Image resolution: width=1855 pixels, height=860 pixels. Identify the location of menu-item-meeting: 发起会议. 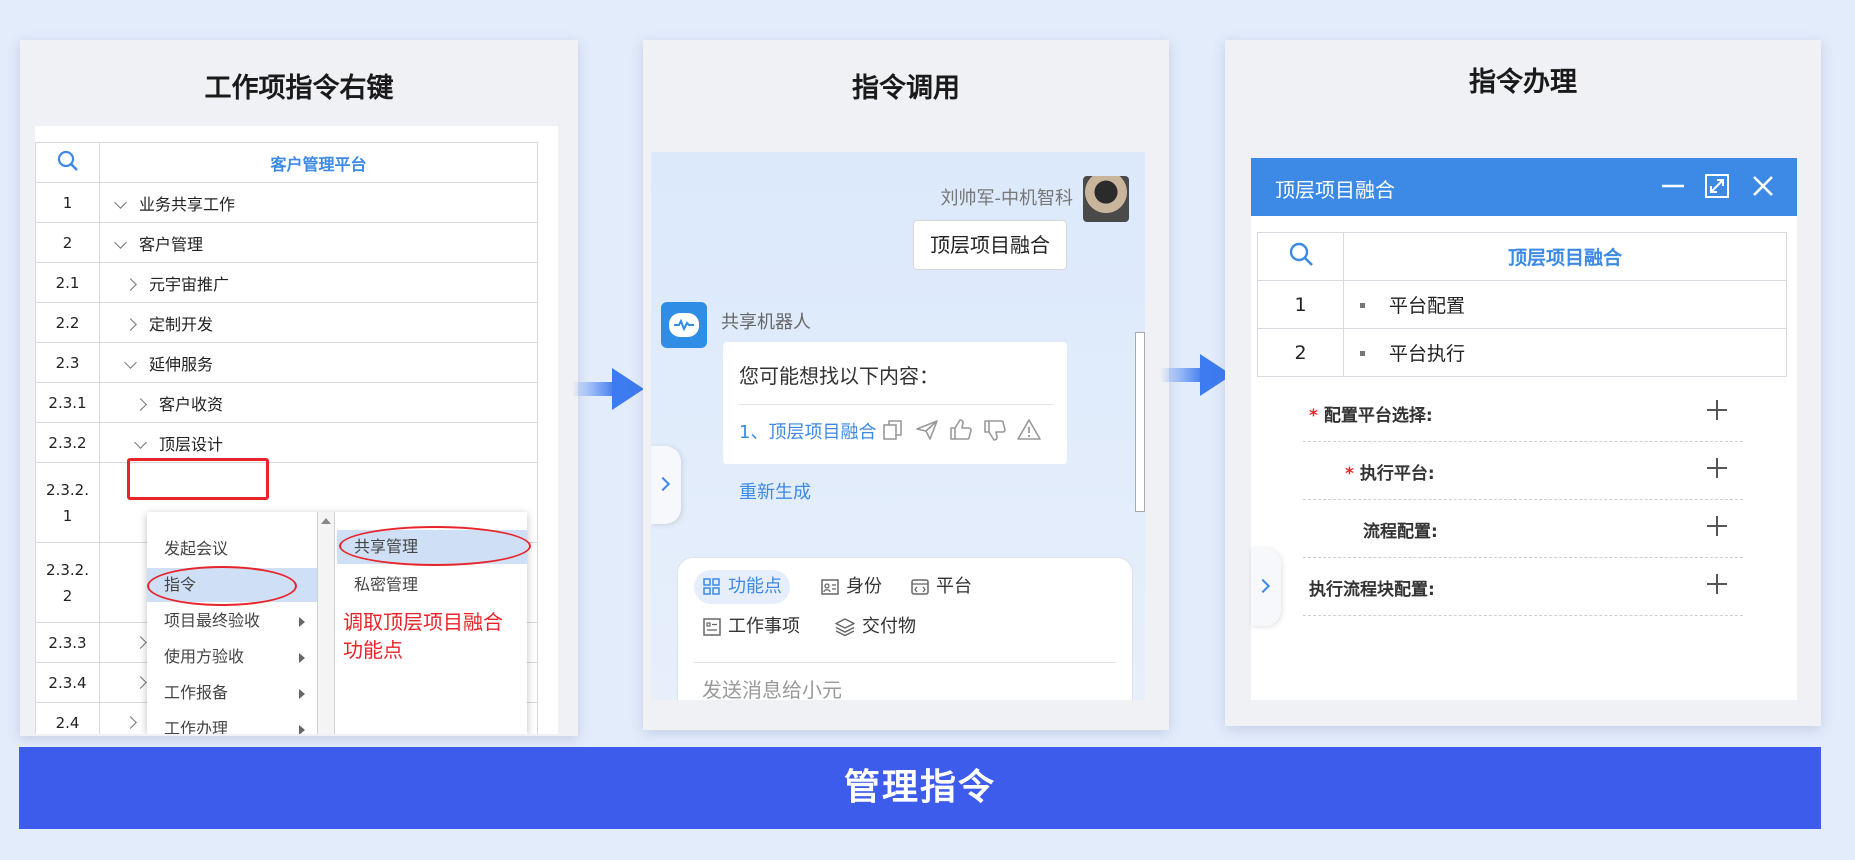
(232, 549).